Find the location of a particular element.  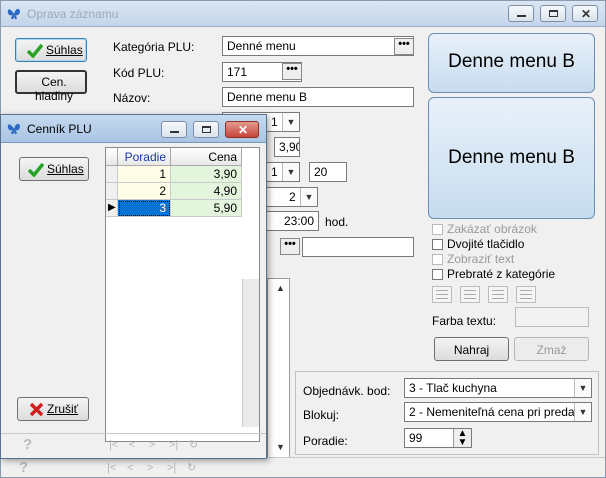

time-unit: hod. is located at coordinates (337, 222).